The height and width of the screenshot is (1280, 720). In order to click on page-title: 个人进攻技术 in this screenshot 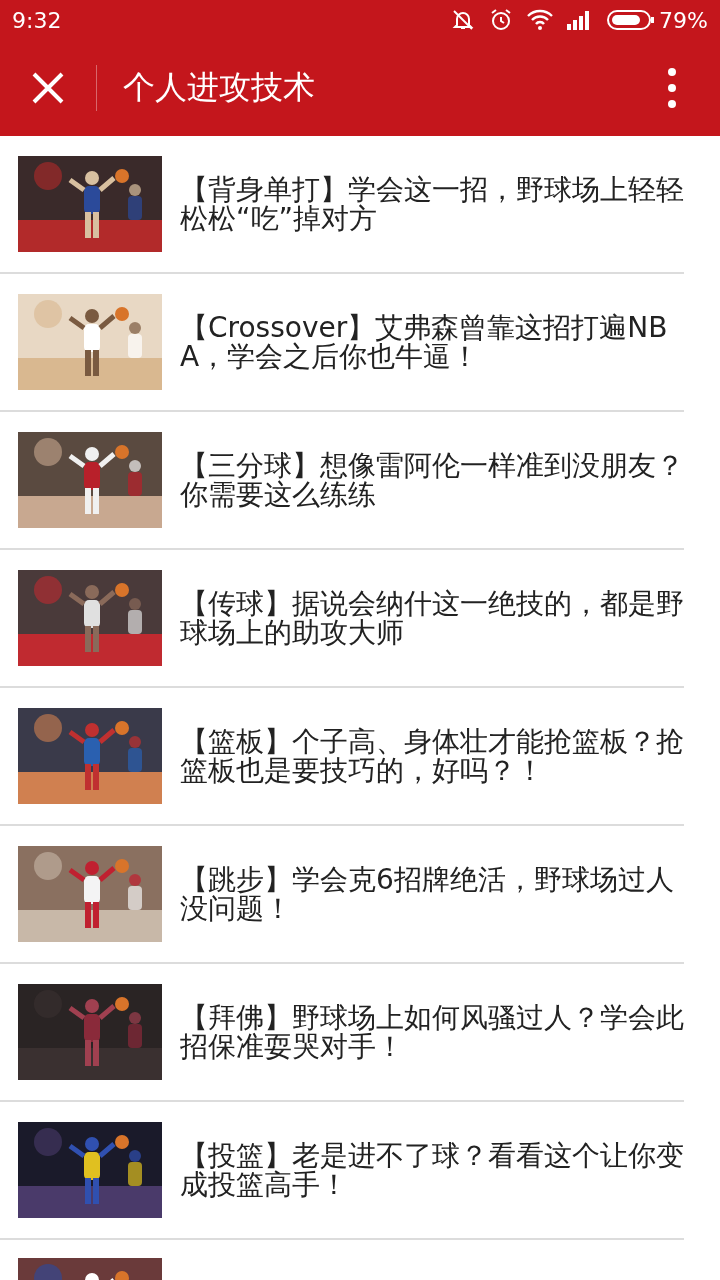, I will do `click(219, 87)`.